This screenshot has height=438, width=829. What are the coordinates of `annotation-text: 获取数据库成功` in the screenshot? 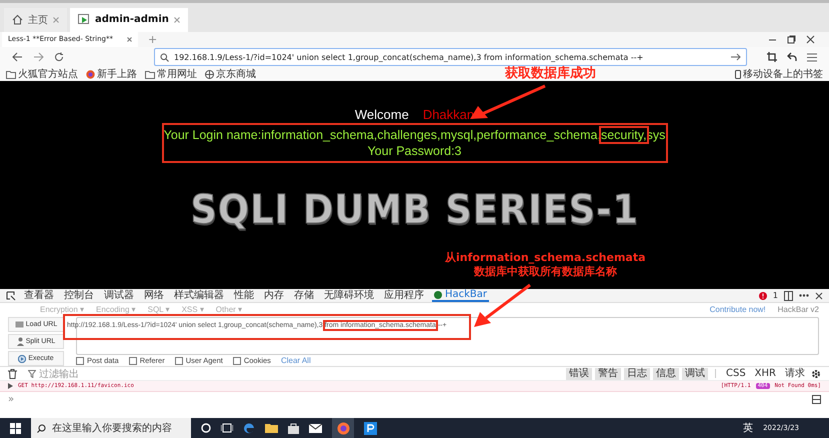 It's located at (550, 73).